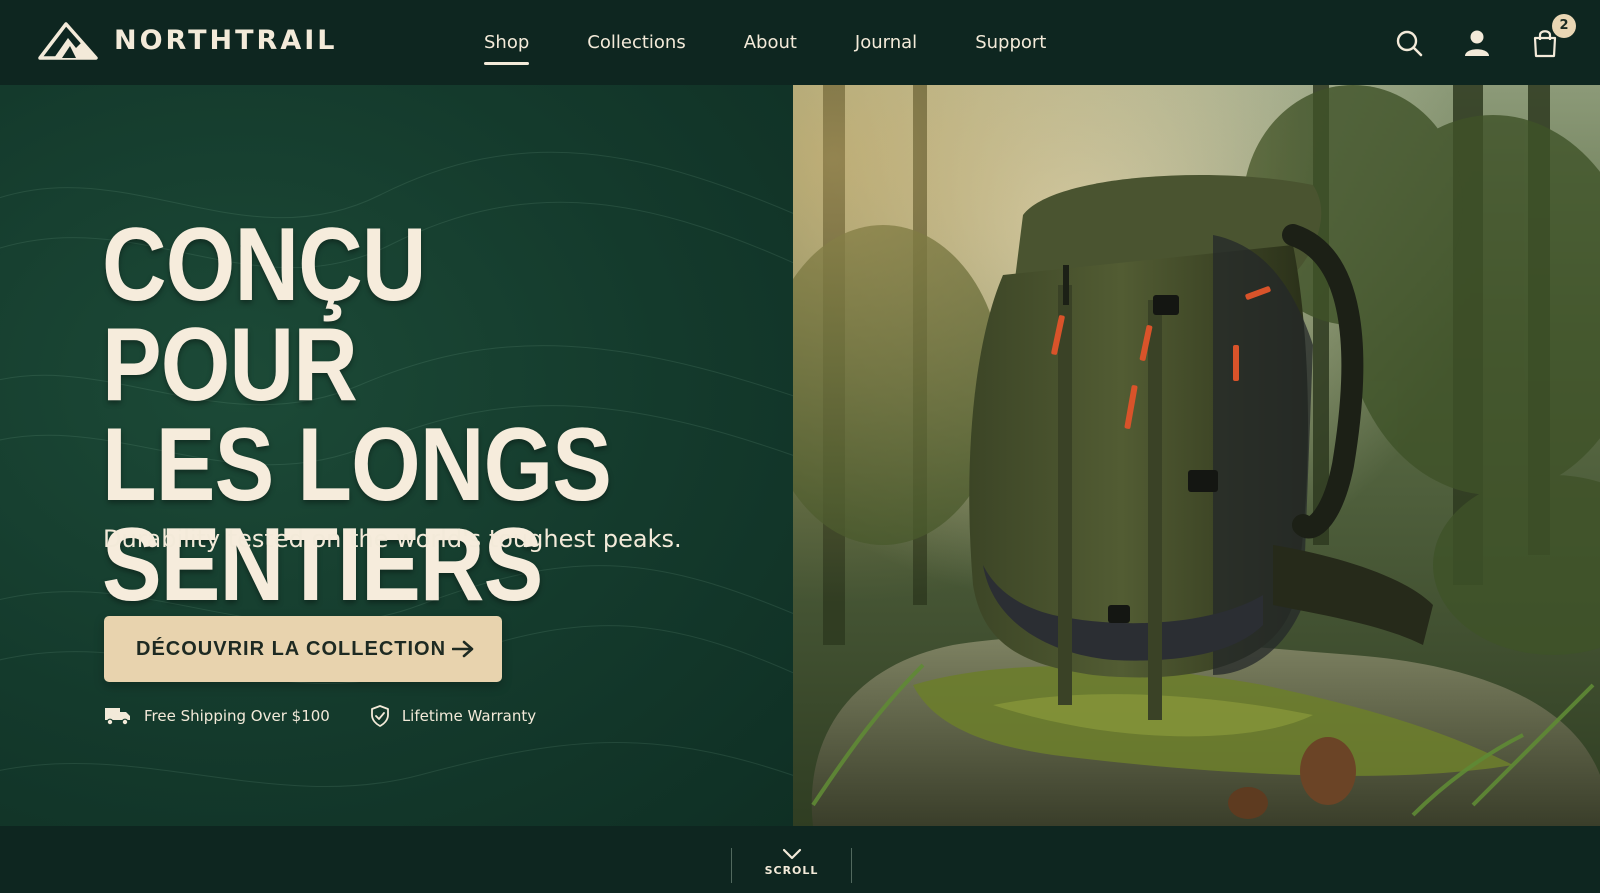 The width and height of the screenshot is (1600, 893). I want to click on user-icon, so click(1477, 43).